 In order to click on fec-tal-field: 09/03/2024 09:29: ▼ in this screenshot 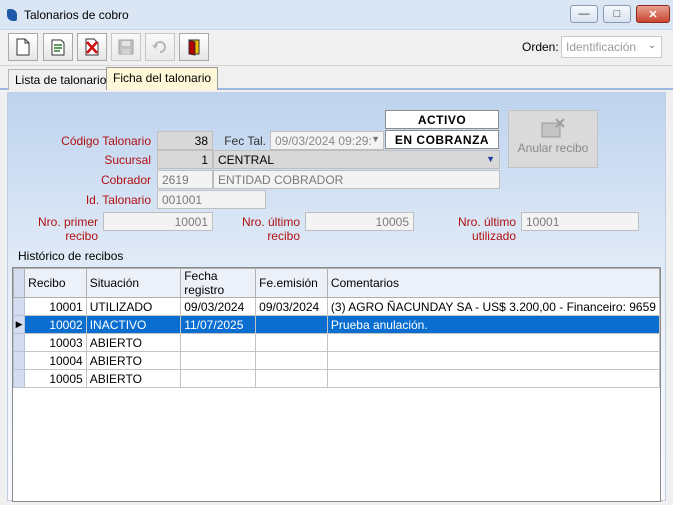, I will do `click(327, 140)`.